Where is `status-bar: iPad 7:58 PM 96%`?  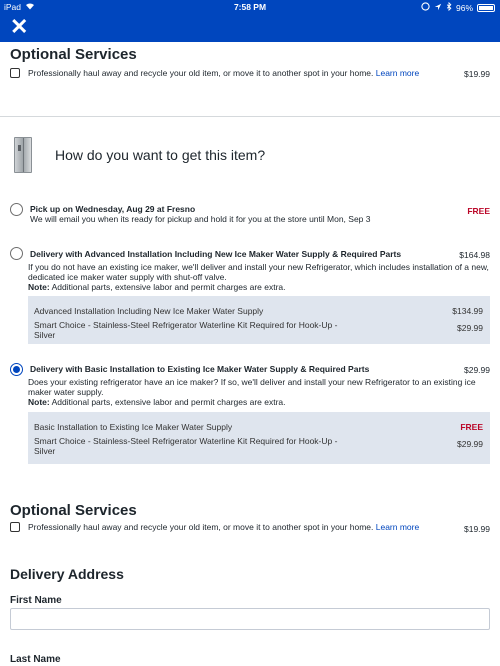 status-bar: iPad 7:58 PM 96% is located at coordinates (250, 7).